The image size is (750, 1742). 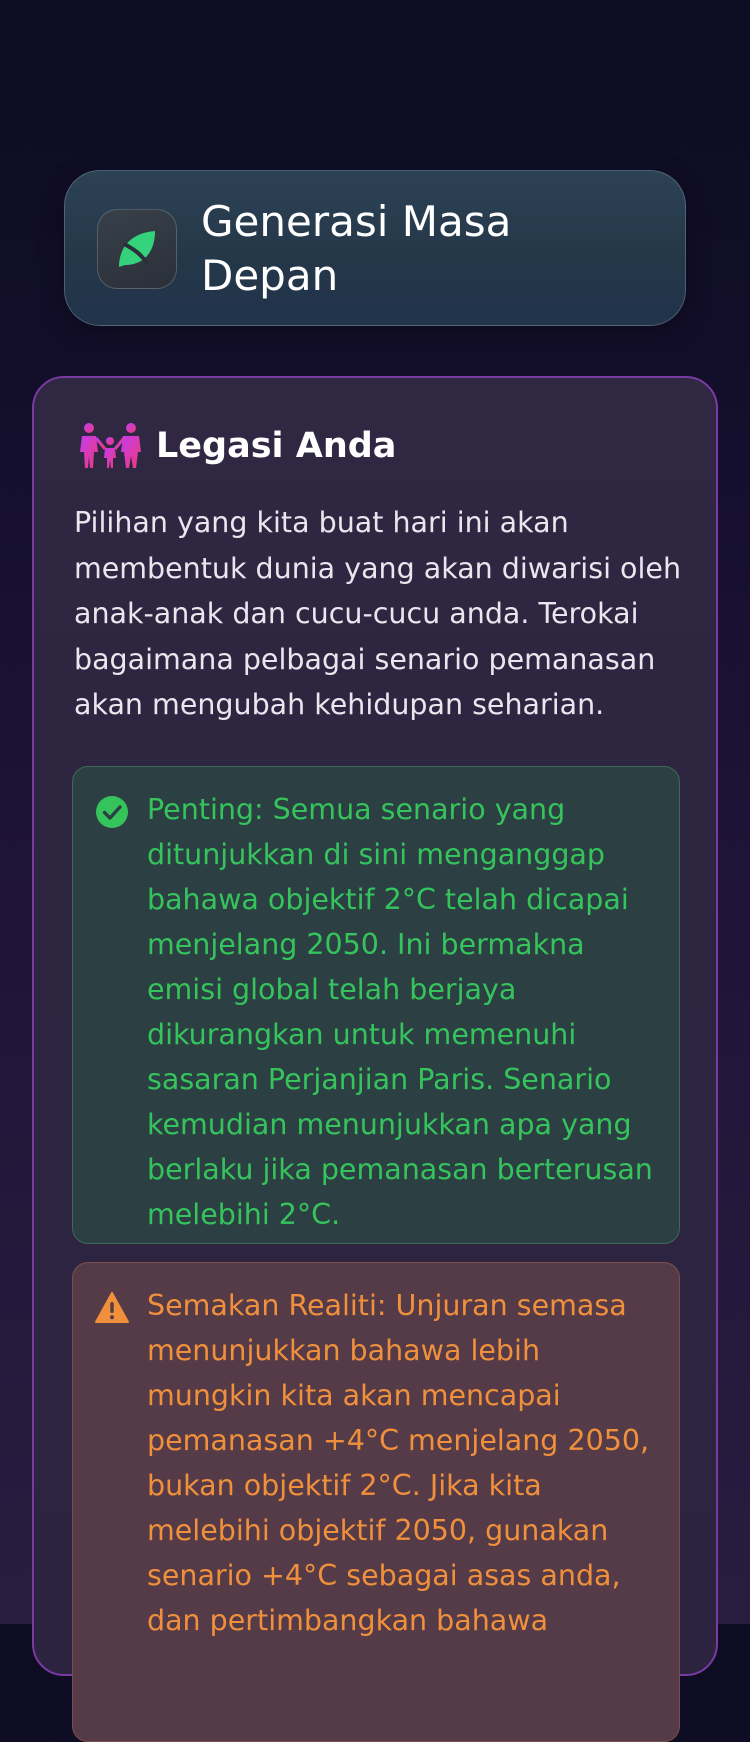 I want to click on app-header-card: Generasi Masa Depan, so click(x=375, y=248).